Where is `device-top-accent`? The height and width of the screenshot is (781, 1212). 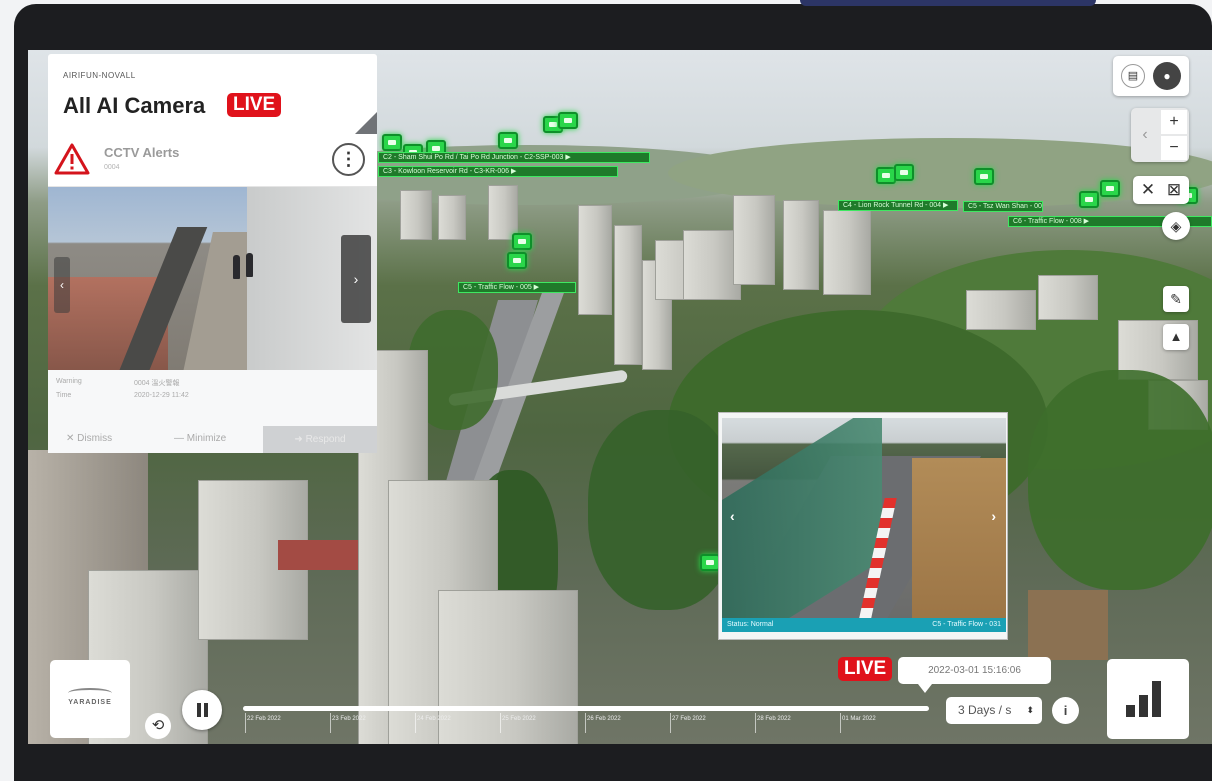 device-top-accent is located at coordinates (948, 3).